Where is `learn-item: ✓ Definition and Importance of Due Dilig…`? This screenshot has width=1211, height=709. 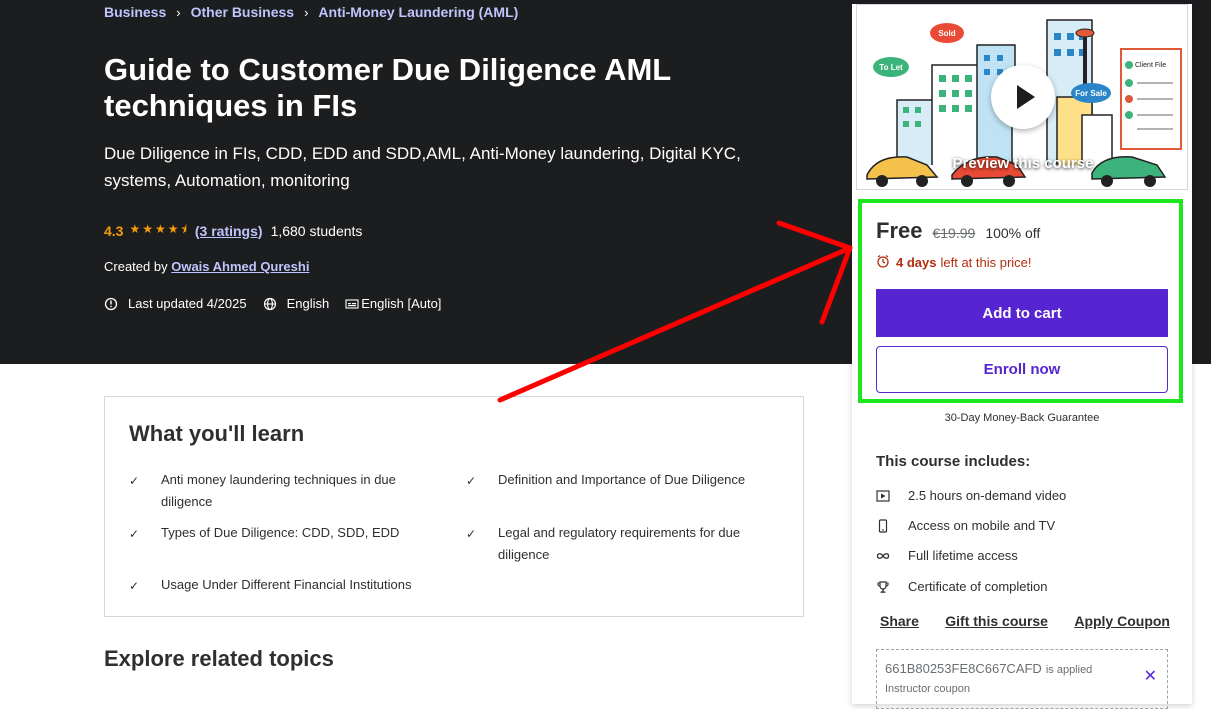
learn-item: ✓ Definition and Importance of Due Dilig… is located at coordinates (626, 480).